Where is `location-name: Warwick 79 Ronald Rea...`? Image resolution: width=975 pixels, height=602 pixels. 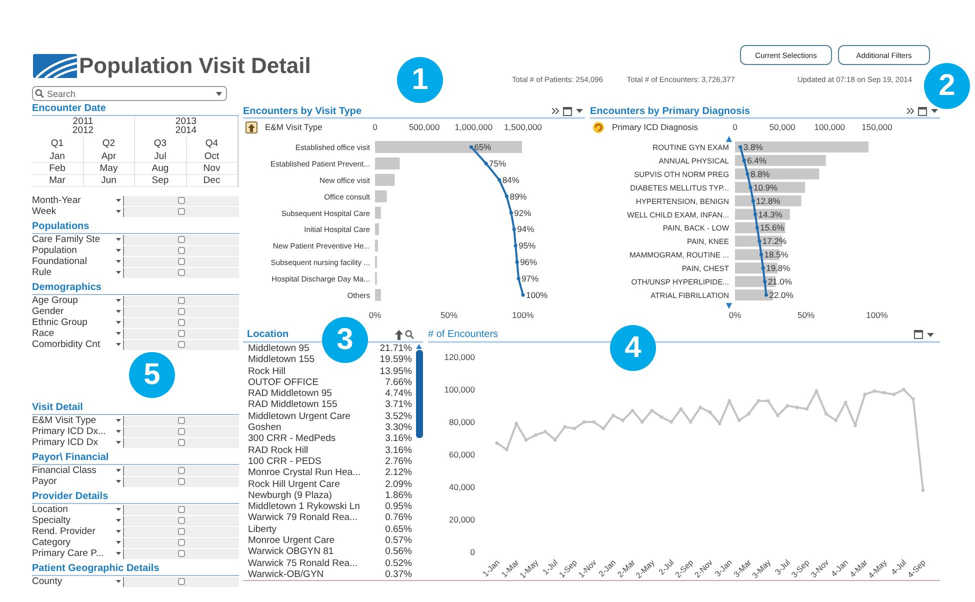
location-name: Warwick 79 Ronald Rea... is located at coordinates (303, 518).